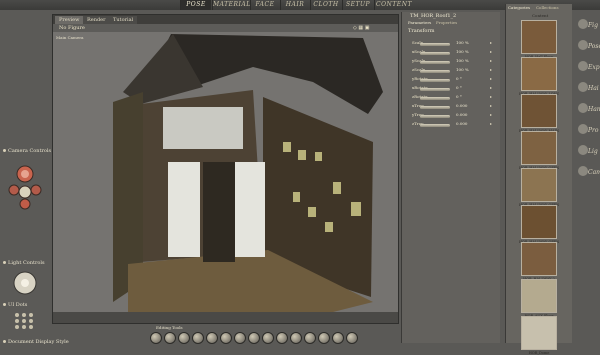  What do you see at coordinates (539, 353) in the screenshot?
I see `library-item-label: HOR_Dome` at bounding box center [539, 353].